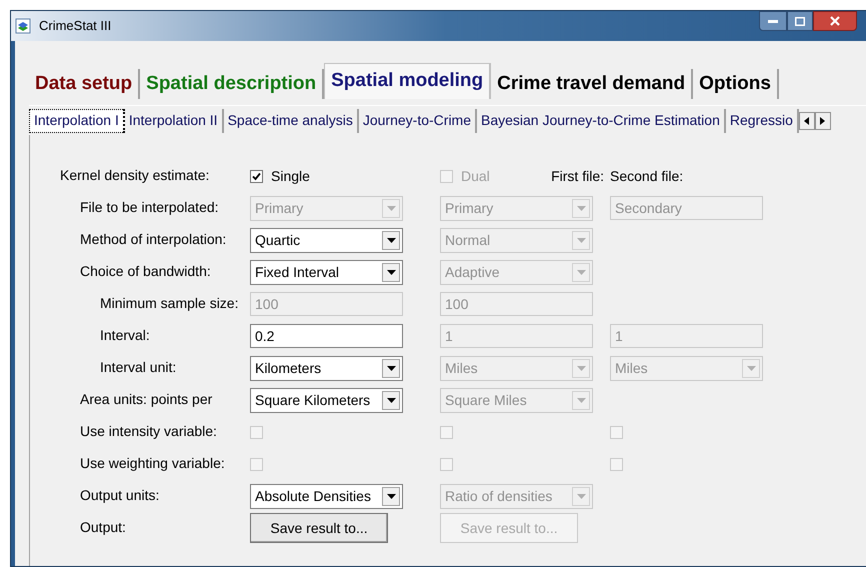 Image resolution: width=866 pixels, height=567 pixels. I want to click on sub-tab: Space-time analysis, so click(291, 120).